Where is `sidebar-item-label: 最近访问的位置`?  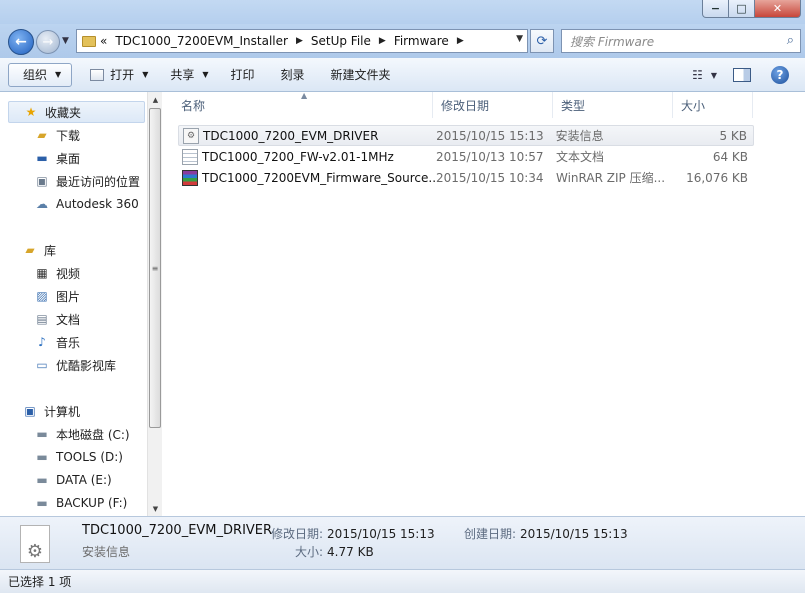
sidebar-item-label: 最近访问的位置 is located at coordinates (98, 181).